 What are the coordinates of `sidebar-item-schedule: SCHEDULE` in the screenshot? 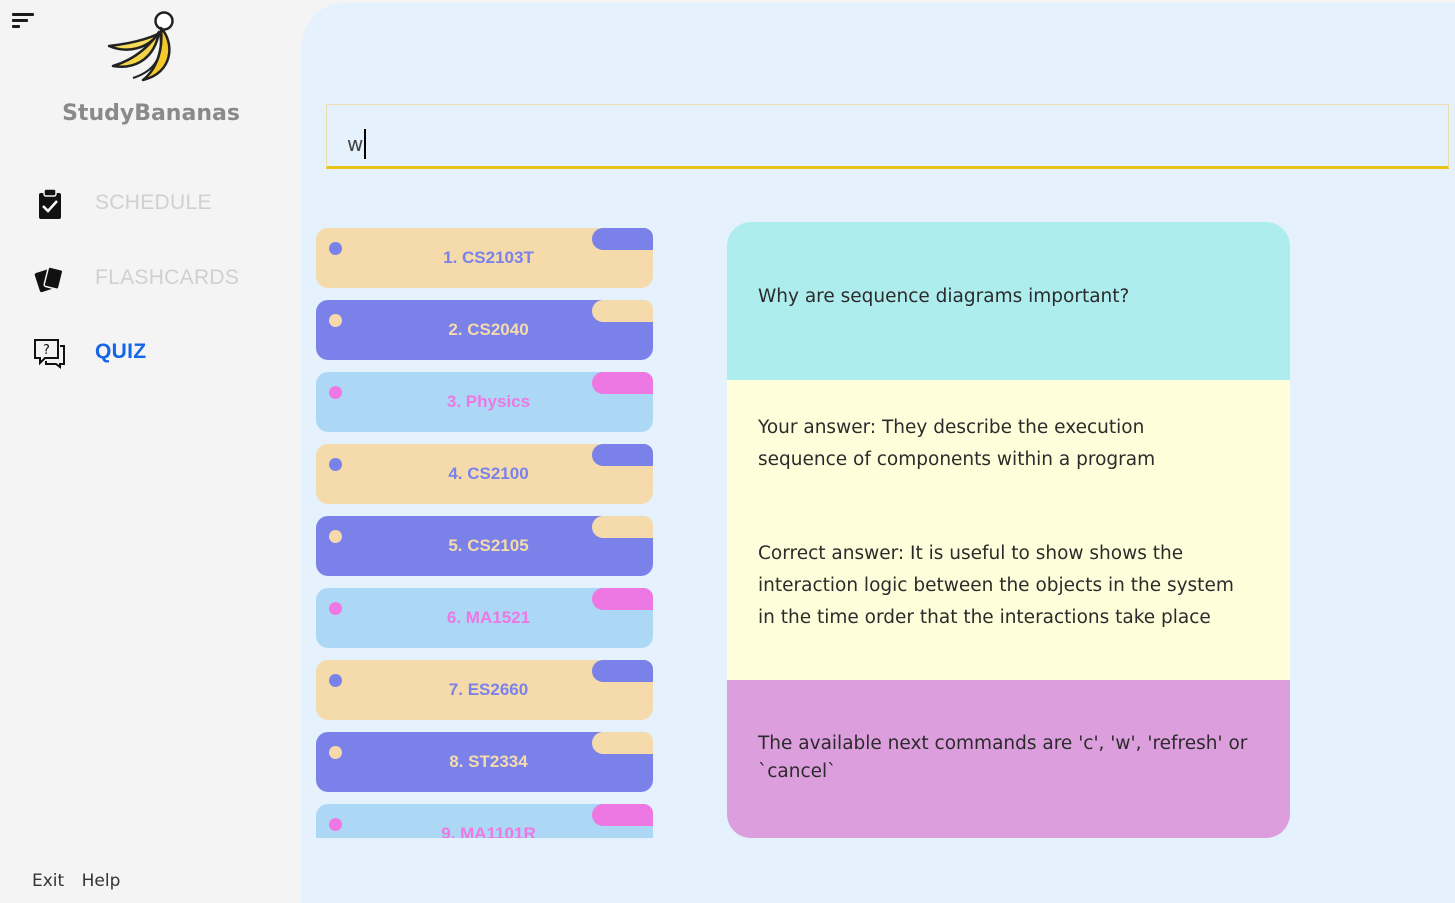 It's located at (158, 203).